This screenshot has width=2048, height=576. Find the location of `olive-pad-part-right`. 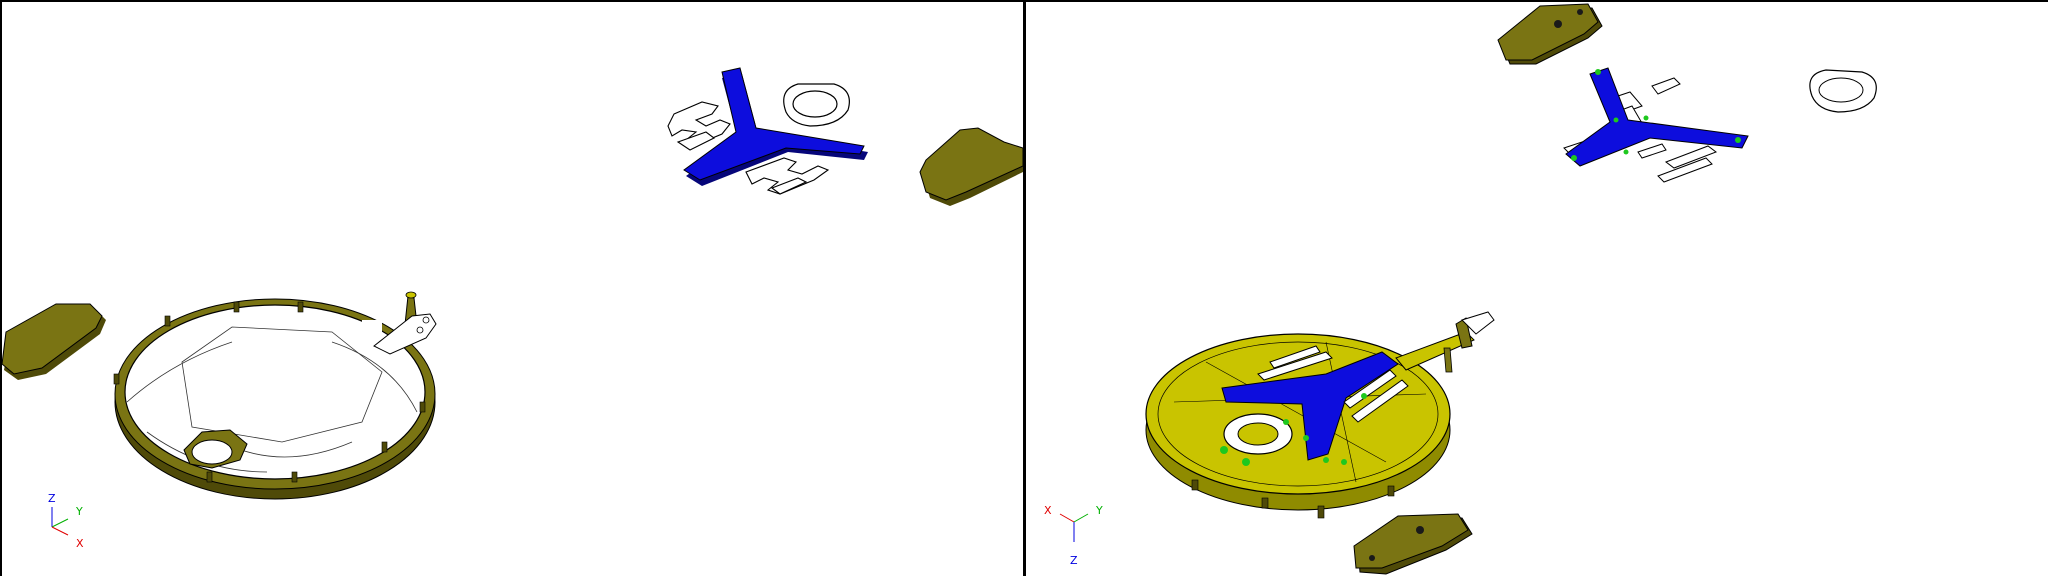

olive-pad-part-right is located at coordinates (971, 166).